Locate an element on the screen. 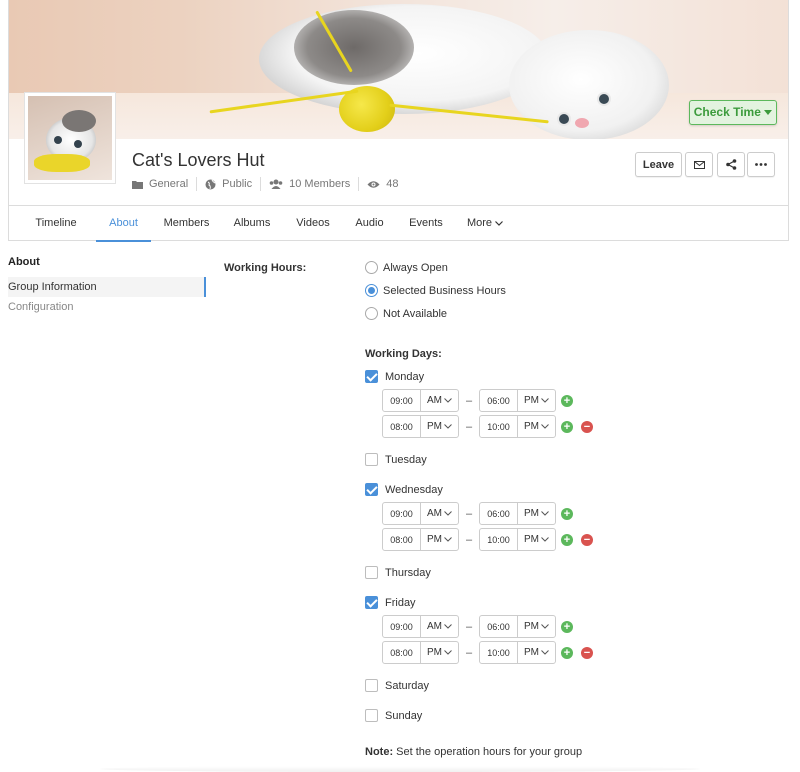 The width and height of the screenshot is (800, 772). day-wednesday: Wednesday is located at coordinates (404, 489).